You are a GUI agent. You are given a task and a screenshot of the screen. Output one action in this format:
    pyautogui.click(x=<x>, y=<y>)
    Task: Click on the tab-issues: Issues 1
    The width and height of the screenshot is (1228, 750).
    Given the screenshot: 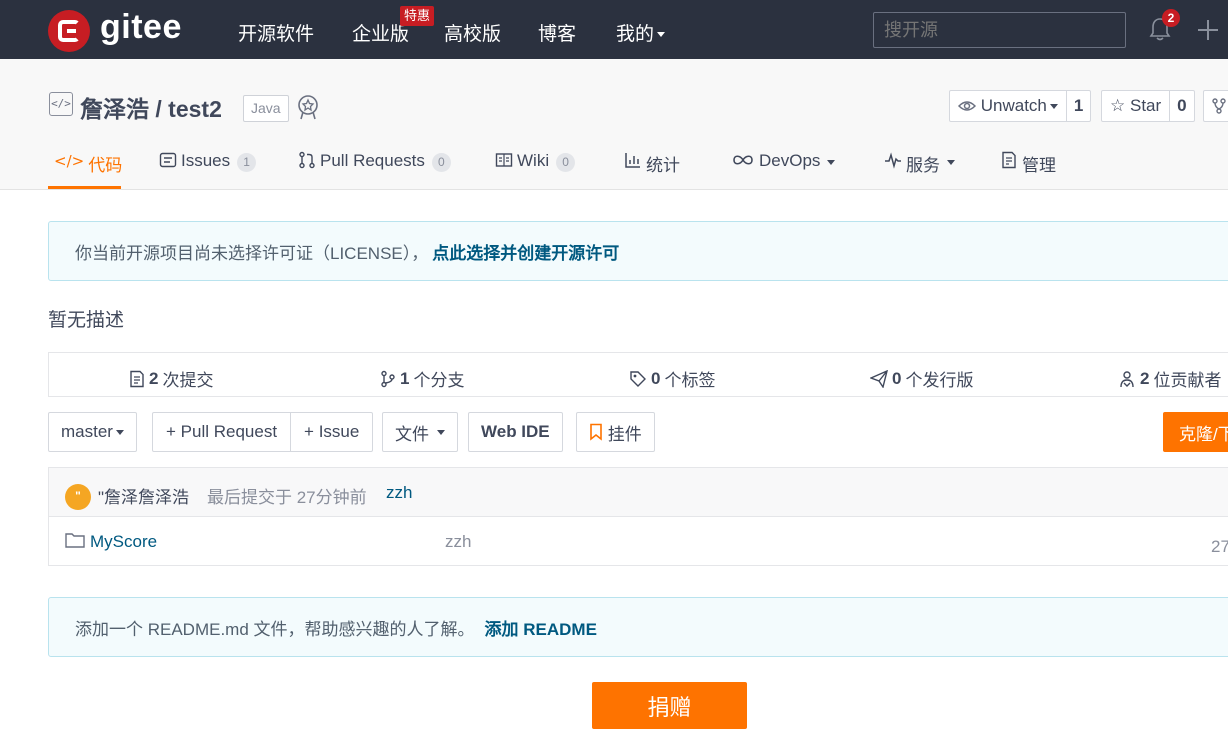 What is the action you would take?
    pyautogui.click(x=208, y=170)
    